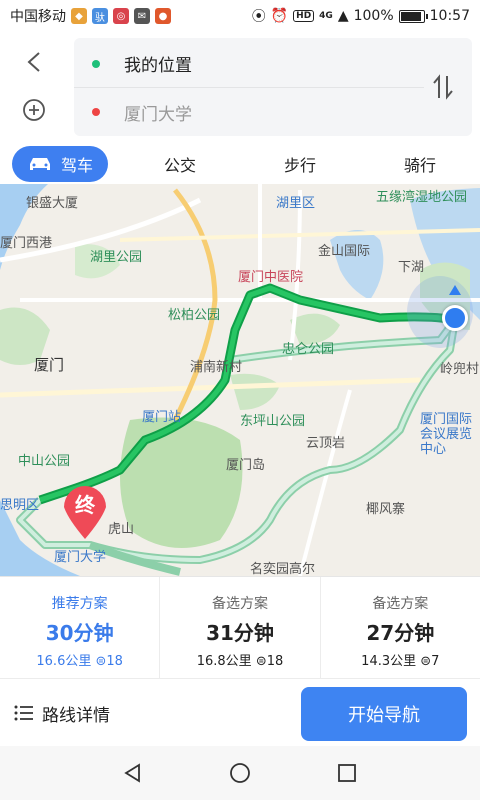  Describe the element at coordinates (96, 63) in the screenshot. I see `origin-dot-icon` at that location.